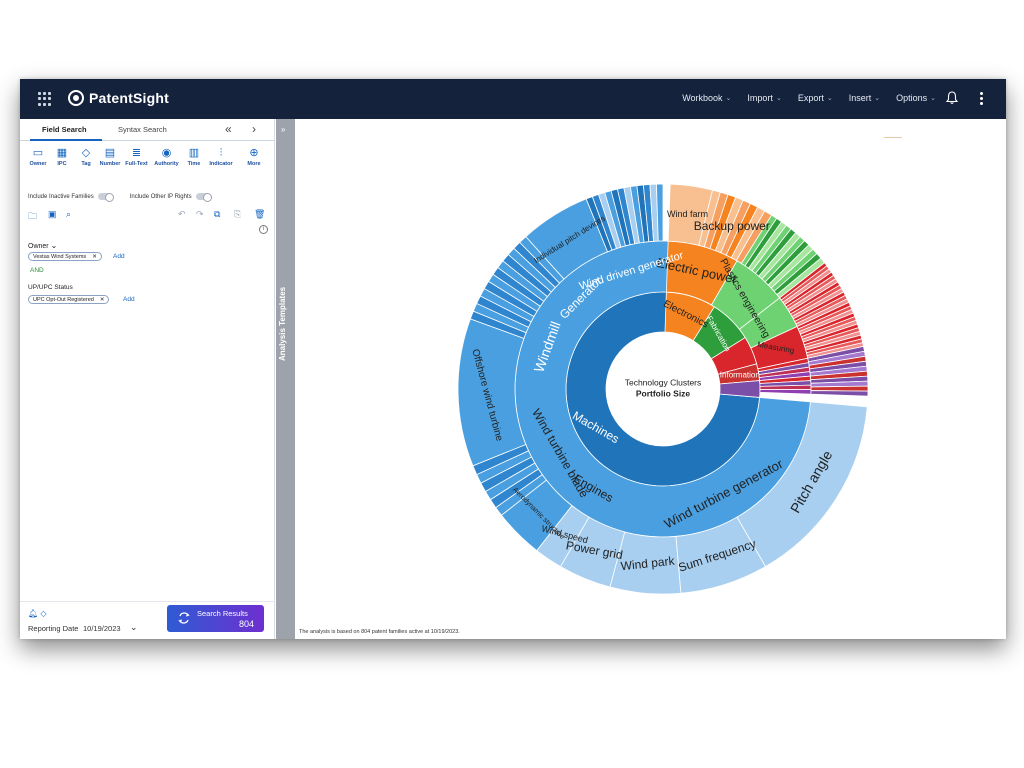  Describe the element at coordinates (38, 164) in the screenshot. I see `tool-owner-label: Owner` at that location.